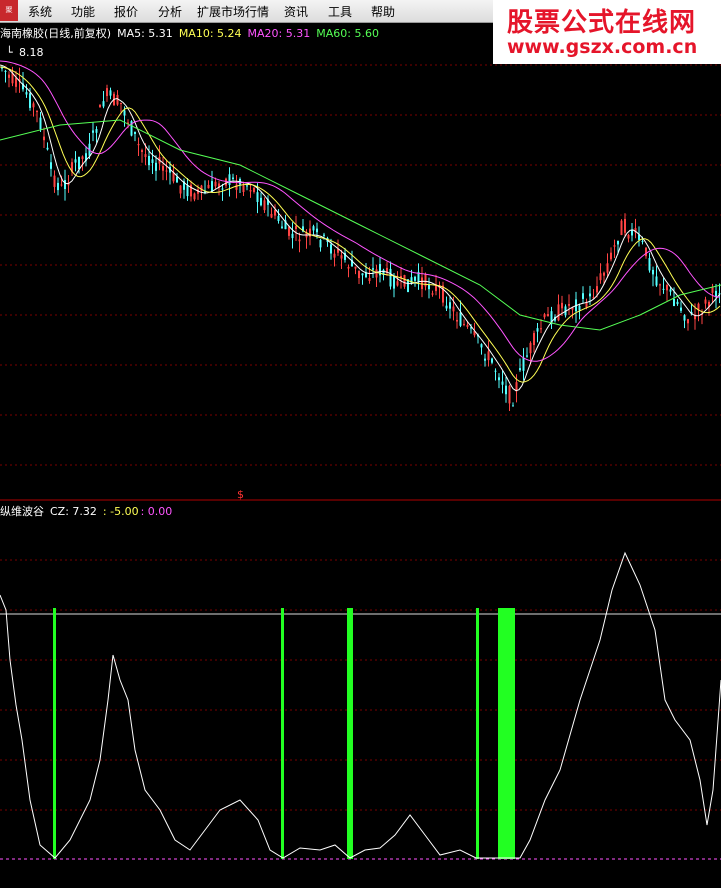 Image resolution: width=721 pixels, height=888 pixels. Describe the element at coordinates (56, 33) in the screenshot. I see `stock-name-label: 海南橡胶(日线,前复权)` at that location.